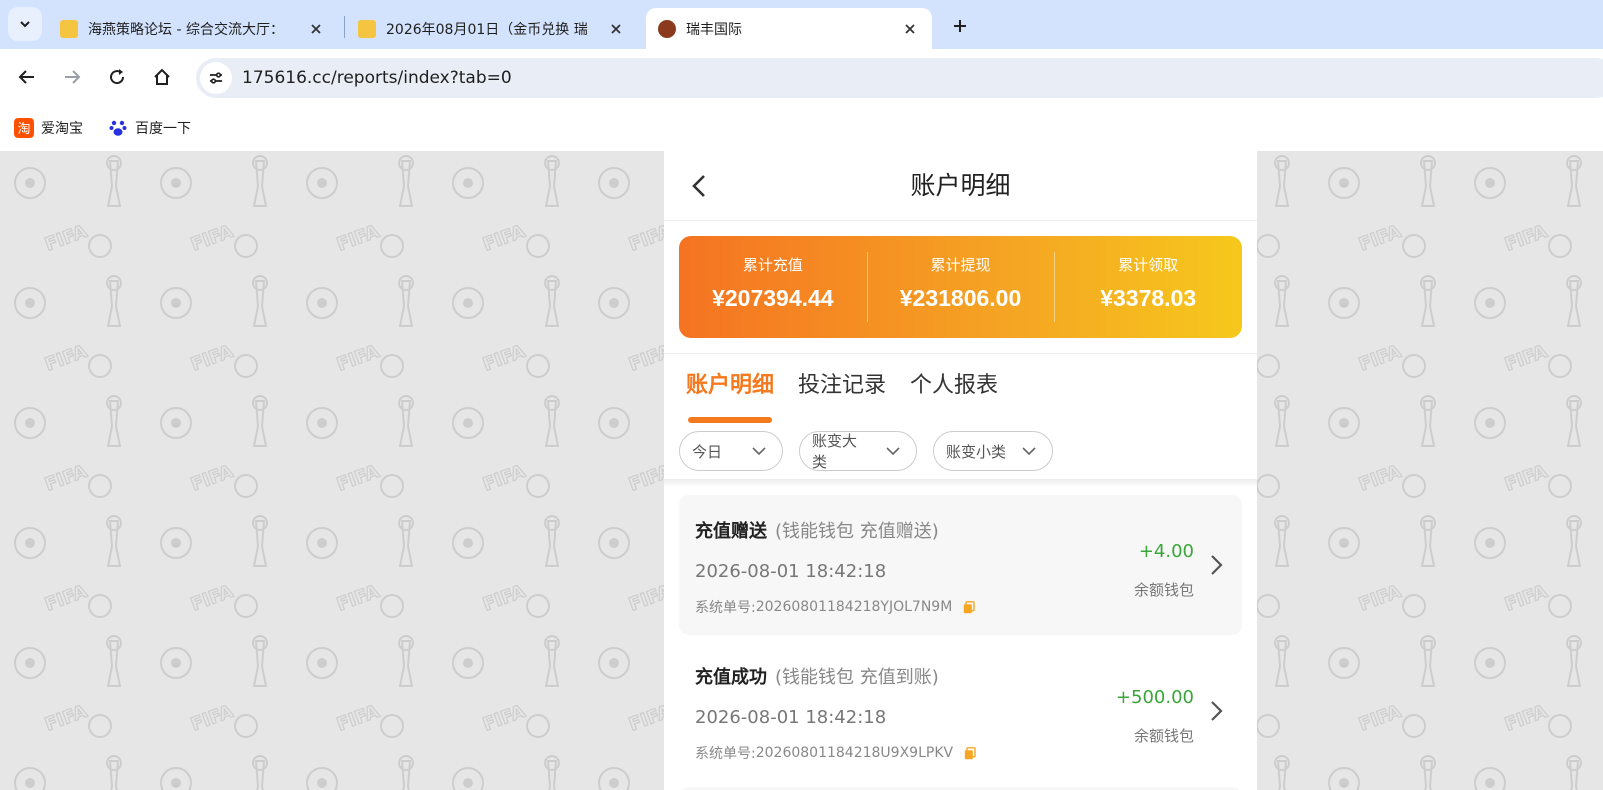  Describe the element at coordinates (731, 531) in the screenshot. I see `record-type: 充值赠送` at that location.